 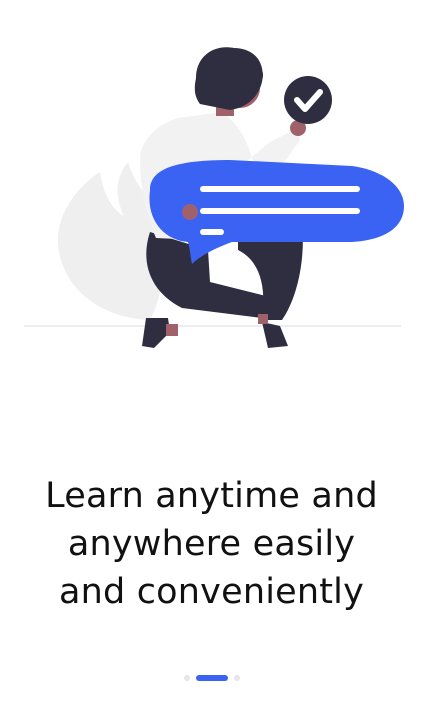 I want to click on title-line-1: Learn anytime and, so click(x=211, y=496).